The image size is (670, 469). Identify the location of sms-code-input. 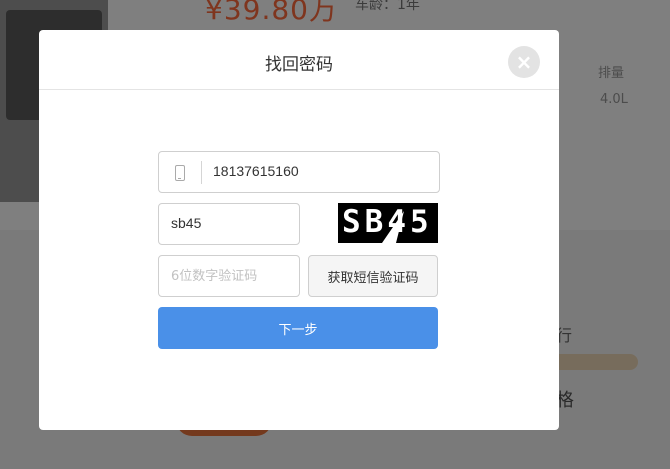
(229, 276).